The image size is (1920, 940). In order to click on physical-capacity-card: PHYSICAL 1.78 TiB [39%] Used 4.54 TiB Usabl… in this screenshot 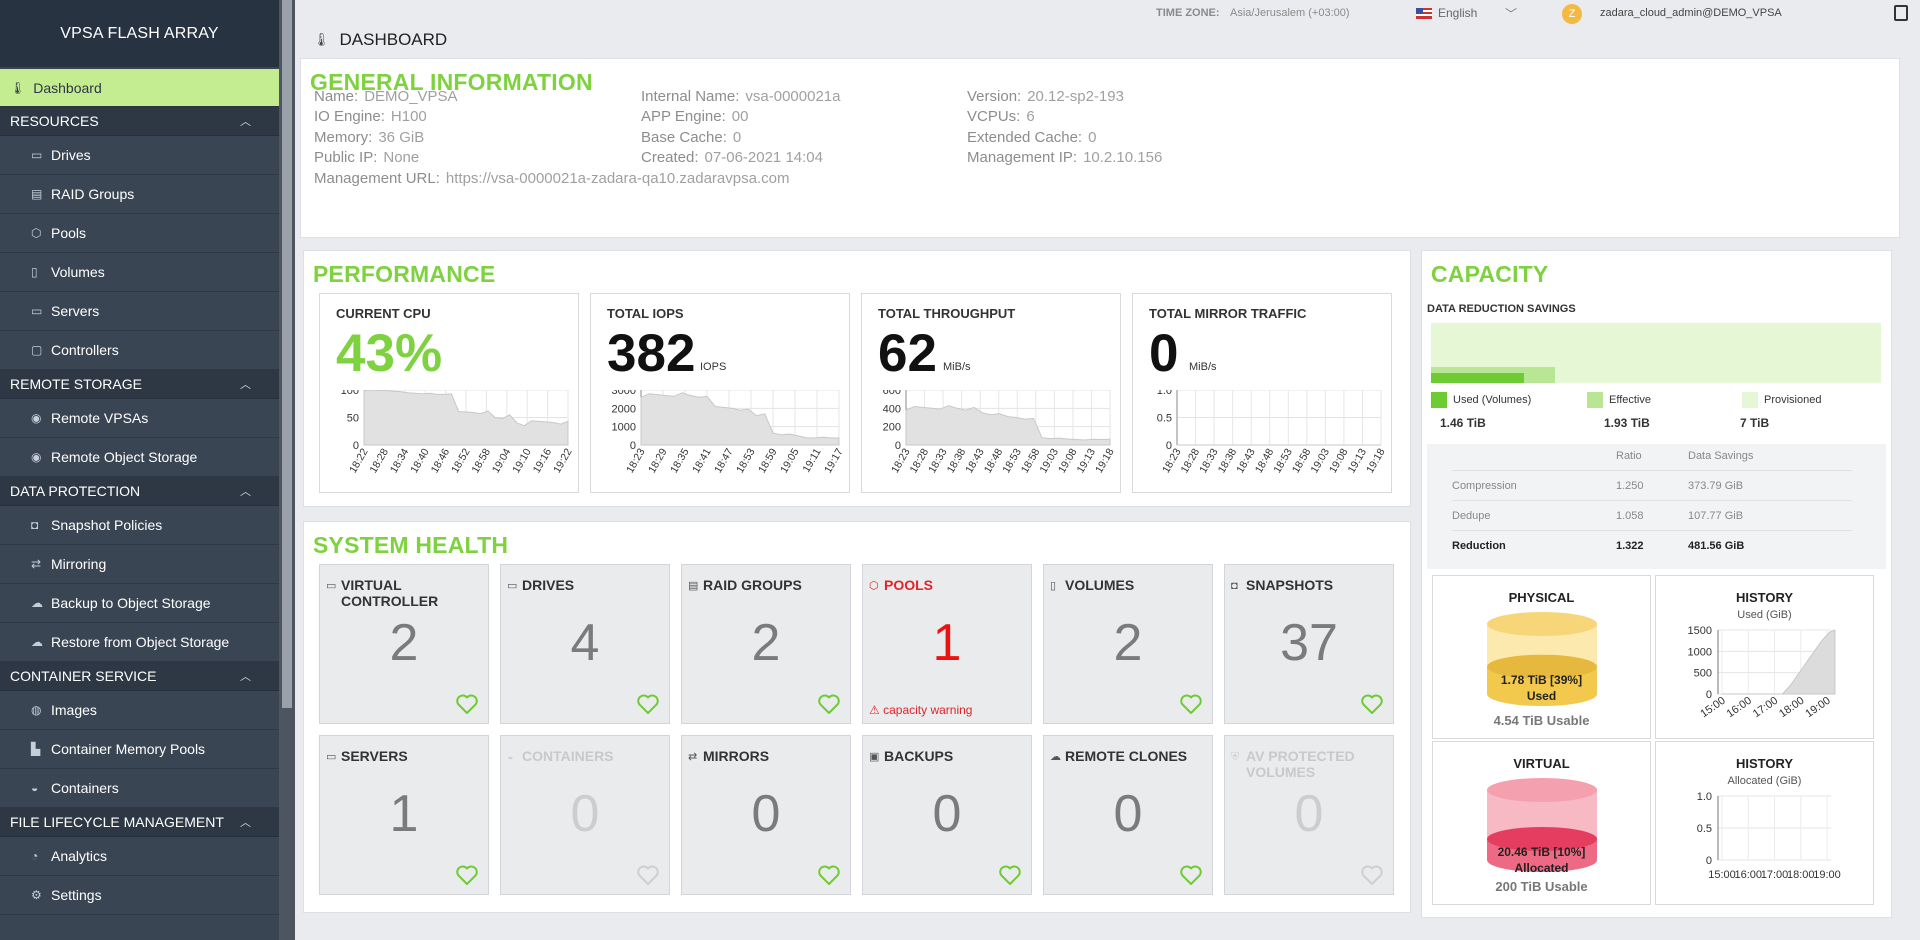, I will do `click(1541, 657)`.